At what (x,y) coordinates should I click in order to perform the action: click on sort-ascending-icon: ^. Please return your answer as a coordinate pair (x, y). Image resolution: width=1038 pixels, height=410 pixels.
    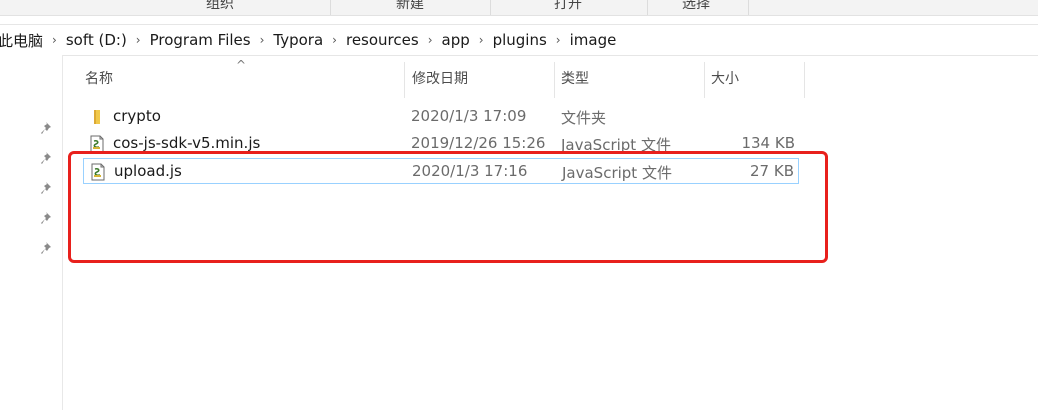
    Looking at the image, I should click on (241, 65).